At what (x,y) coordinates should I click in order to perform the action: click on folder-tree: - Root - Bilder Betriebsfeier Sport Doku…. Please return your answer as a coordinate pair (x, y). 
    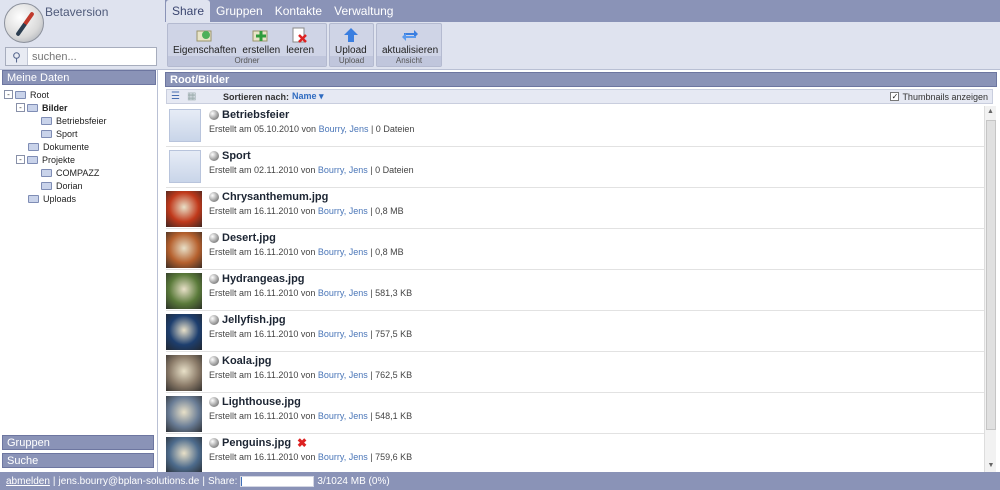
    Looking at the image, I should click on (78, 145).